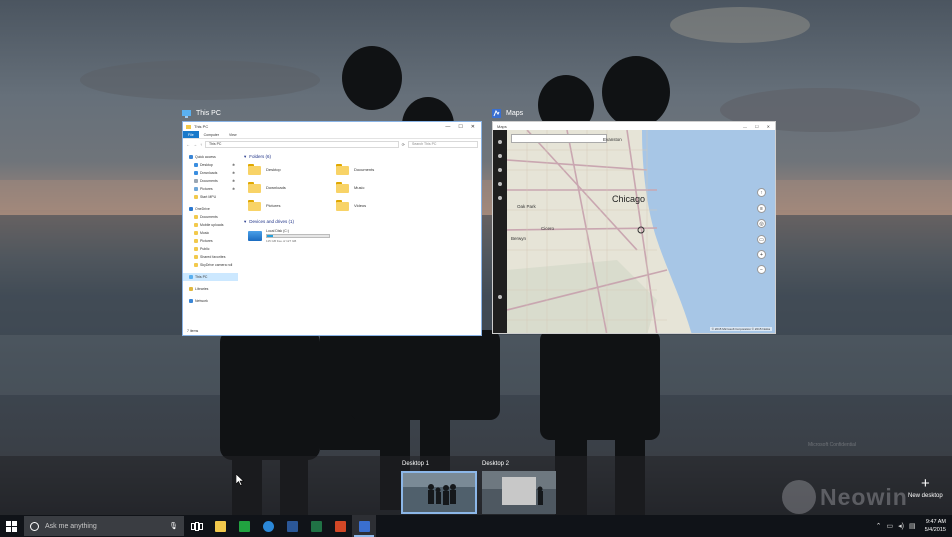 This screenshot has width=952, height=537. I want to click on nav-pictures: Pictures ✱, so click(210, 189).